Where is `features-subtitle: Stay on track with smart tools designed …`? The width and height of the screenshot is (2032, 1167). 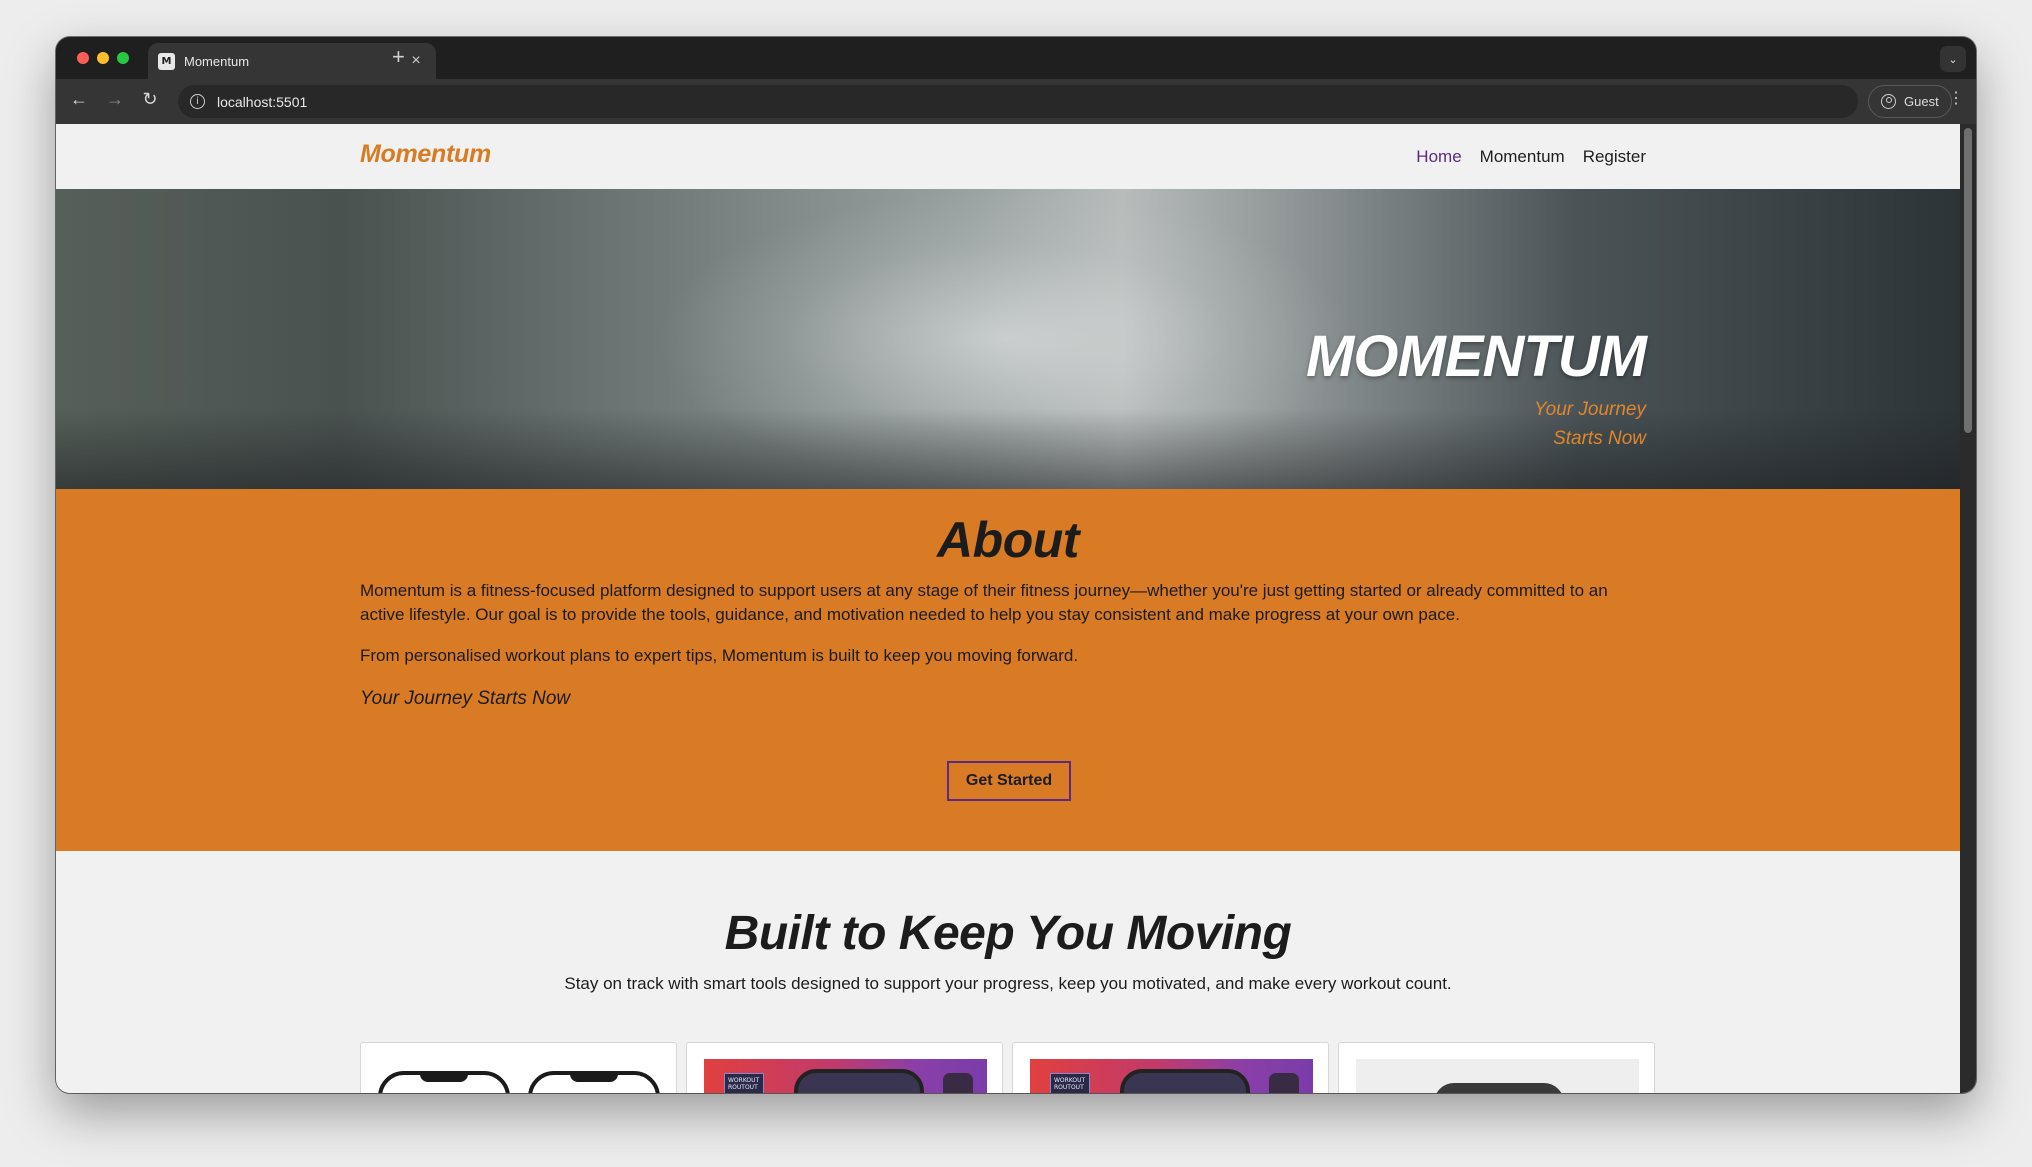
features-subtitle: Stay on track with smart tools designed … is located at coordinates (1008, 983).